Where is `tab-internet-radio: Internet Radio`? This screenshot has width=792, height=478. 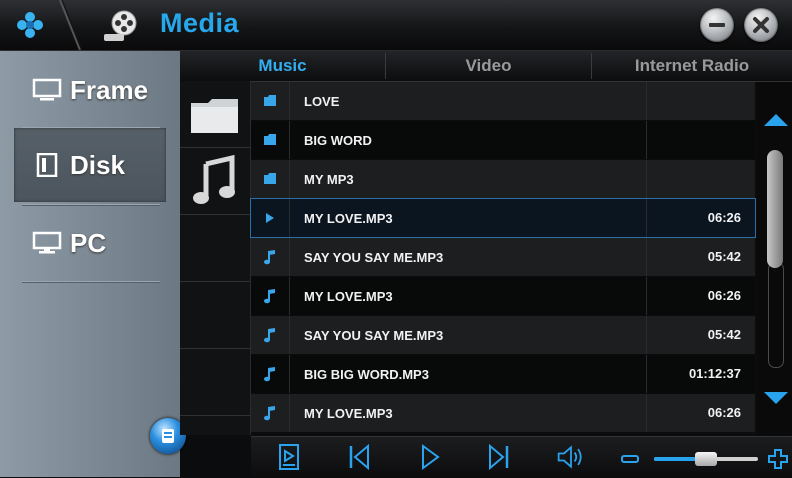 tab-internet-radio: Internet Radio is located at coordinates (692, 66).